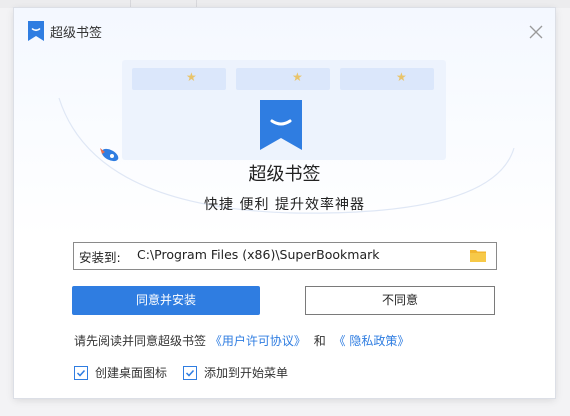 The image size is (570, 416). I want to click on terms-and: 和, so click(319, 341).